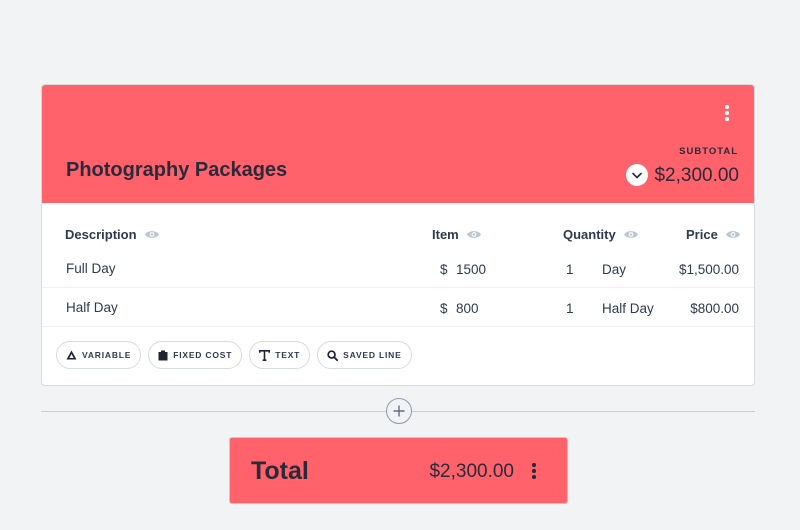 The image size is (800, 530). I want to click on add-saved-line-button: SAVED LINE, so click(364, 355).